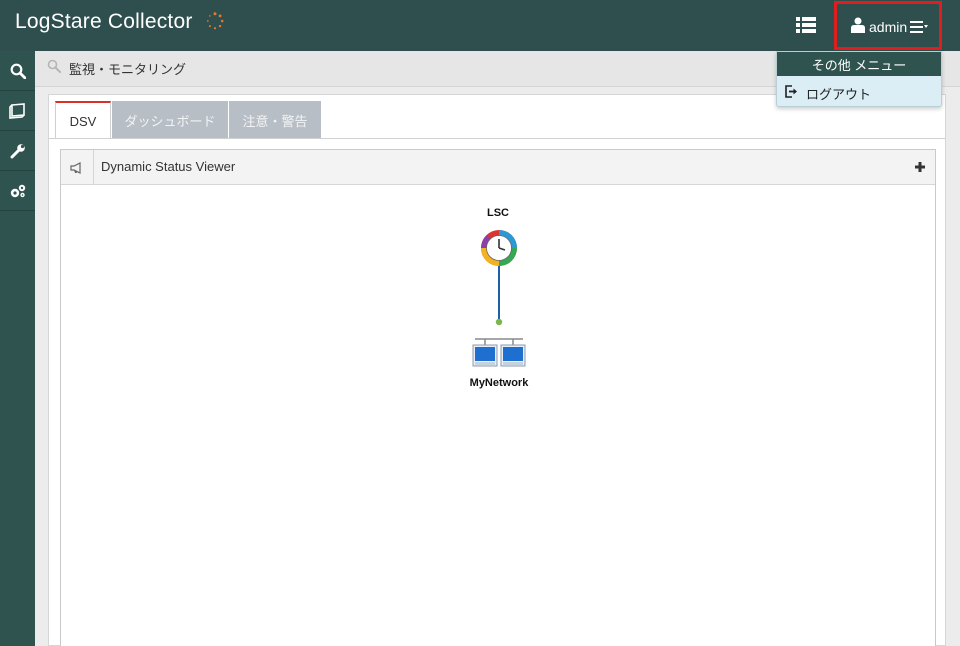 The image size is (960, 646). What do you see at coordinates (275, 120) in the screenshot?
I see `tab-alerts: 注意・警告` at bounding box center [275, 120].